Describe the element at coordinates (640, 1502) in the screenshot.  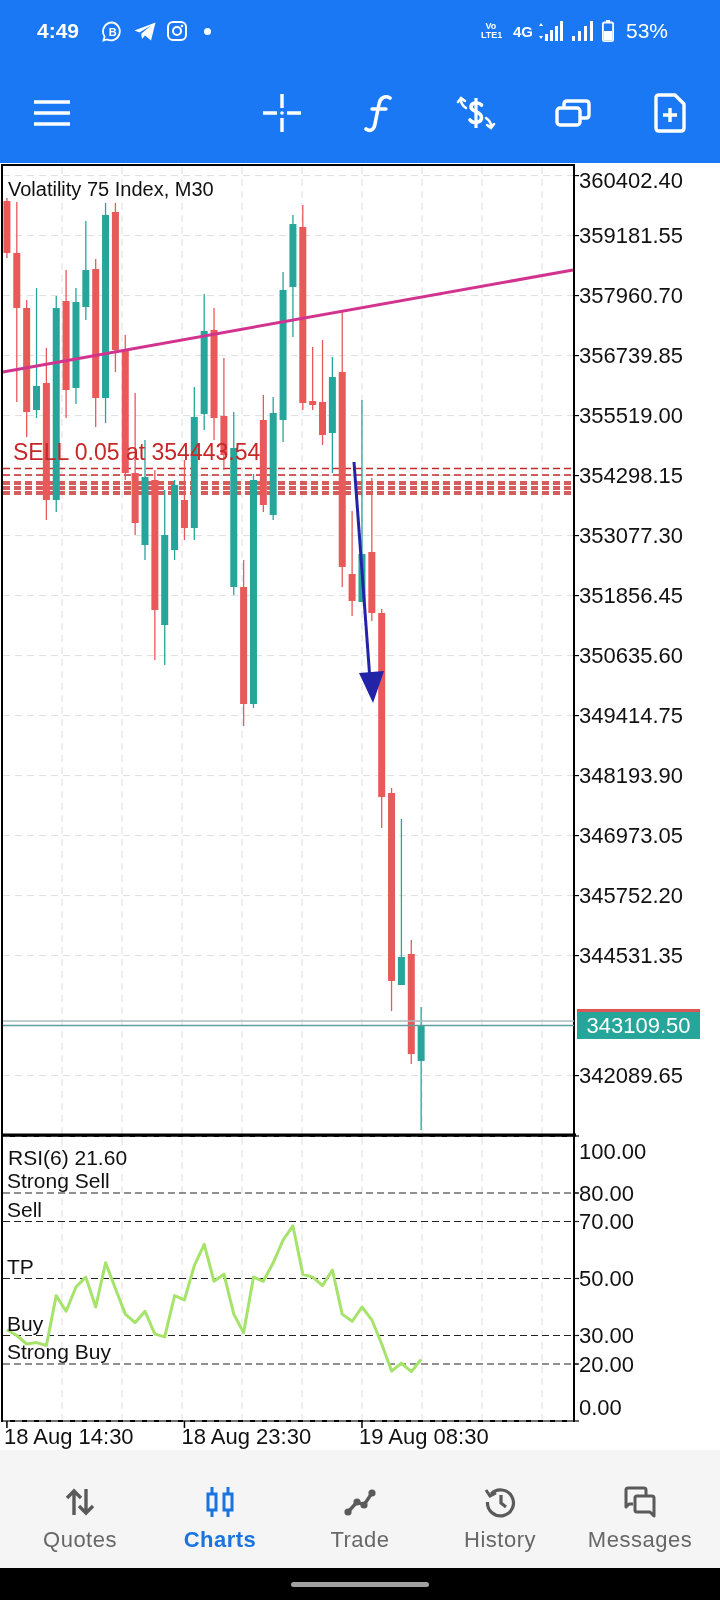
I see `chat-bubbles-icon` at that location.